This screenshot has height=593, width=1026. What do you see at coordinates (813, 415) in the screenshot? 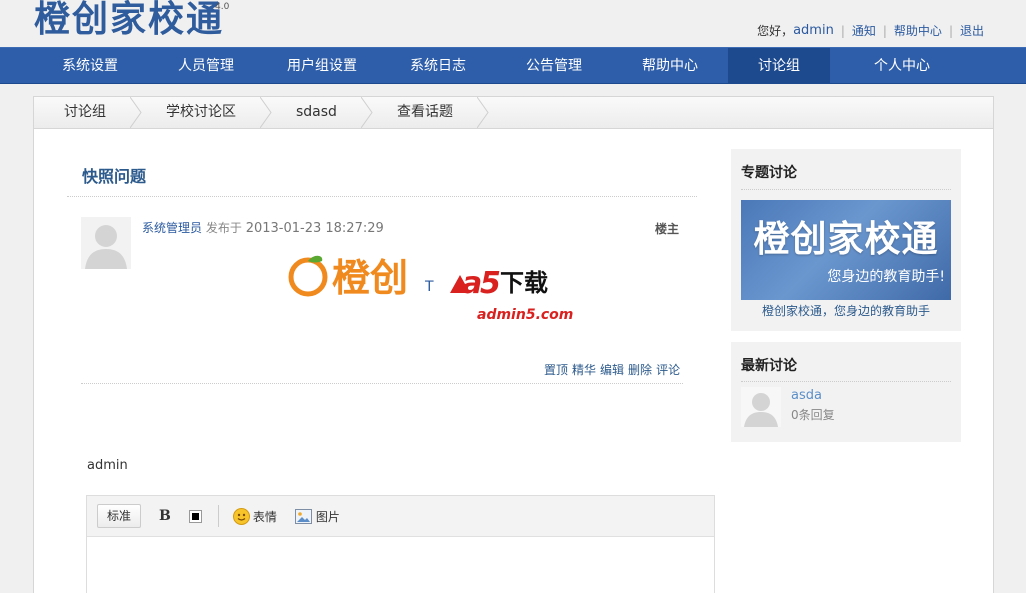
I see `reply-count: 0条回复` at bounding box center [813, 415].